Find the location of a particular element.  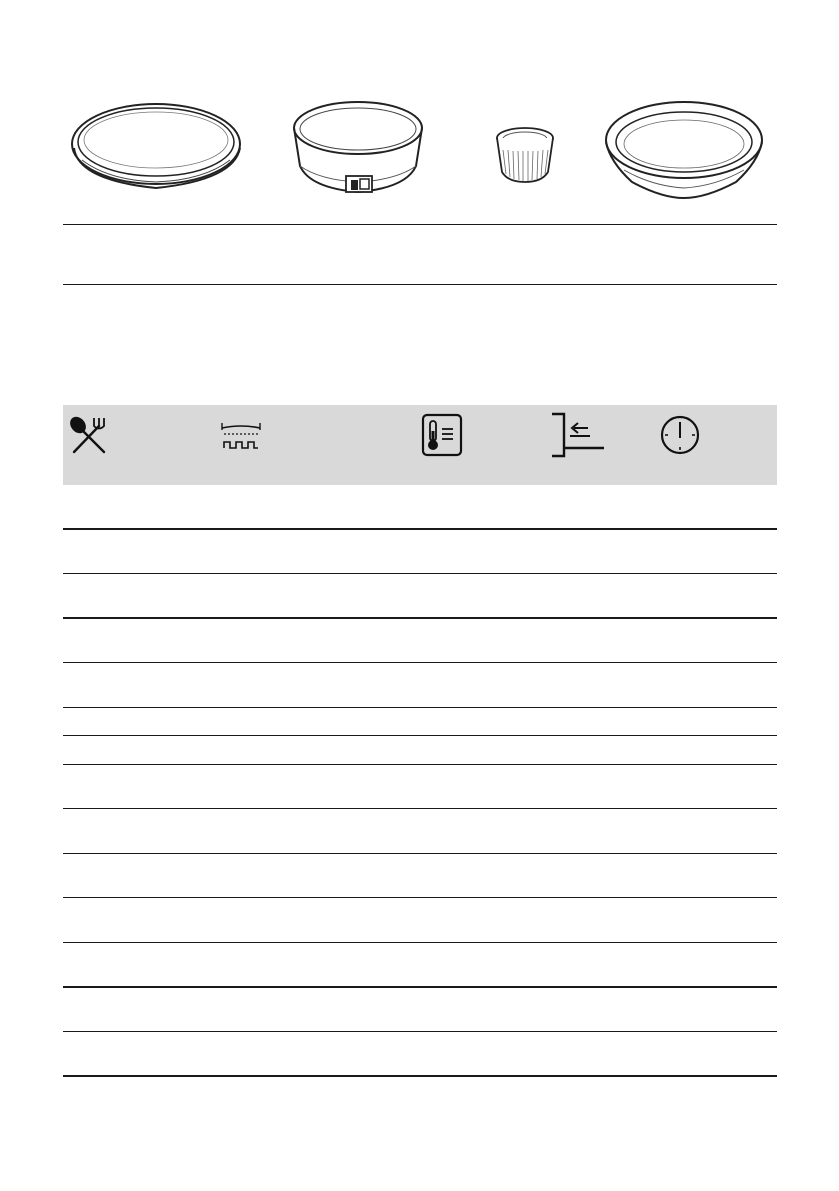

flat-baking-tray-illustration is located at coordinates (156, 146).